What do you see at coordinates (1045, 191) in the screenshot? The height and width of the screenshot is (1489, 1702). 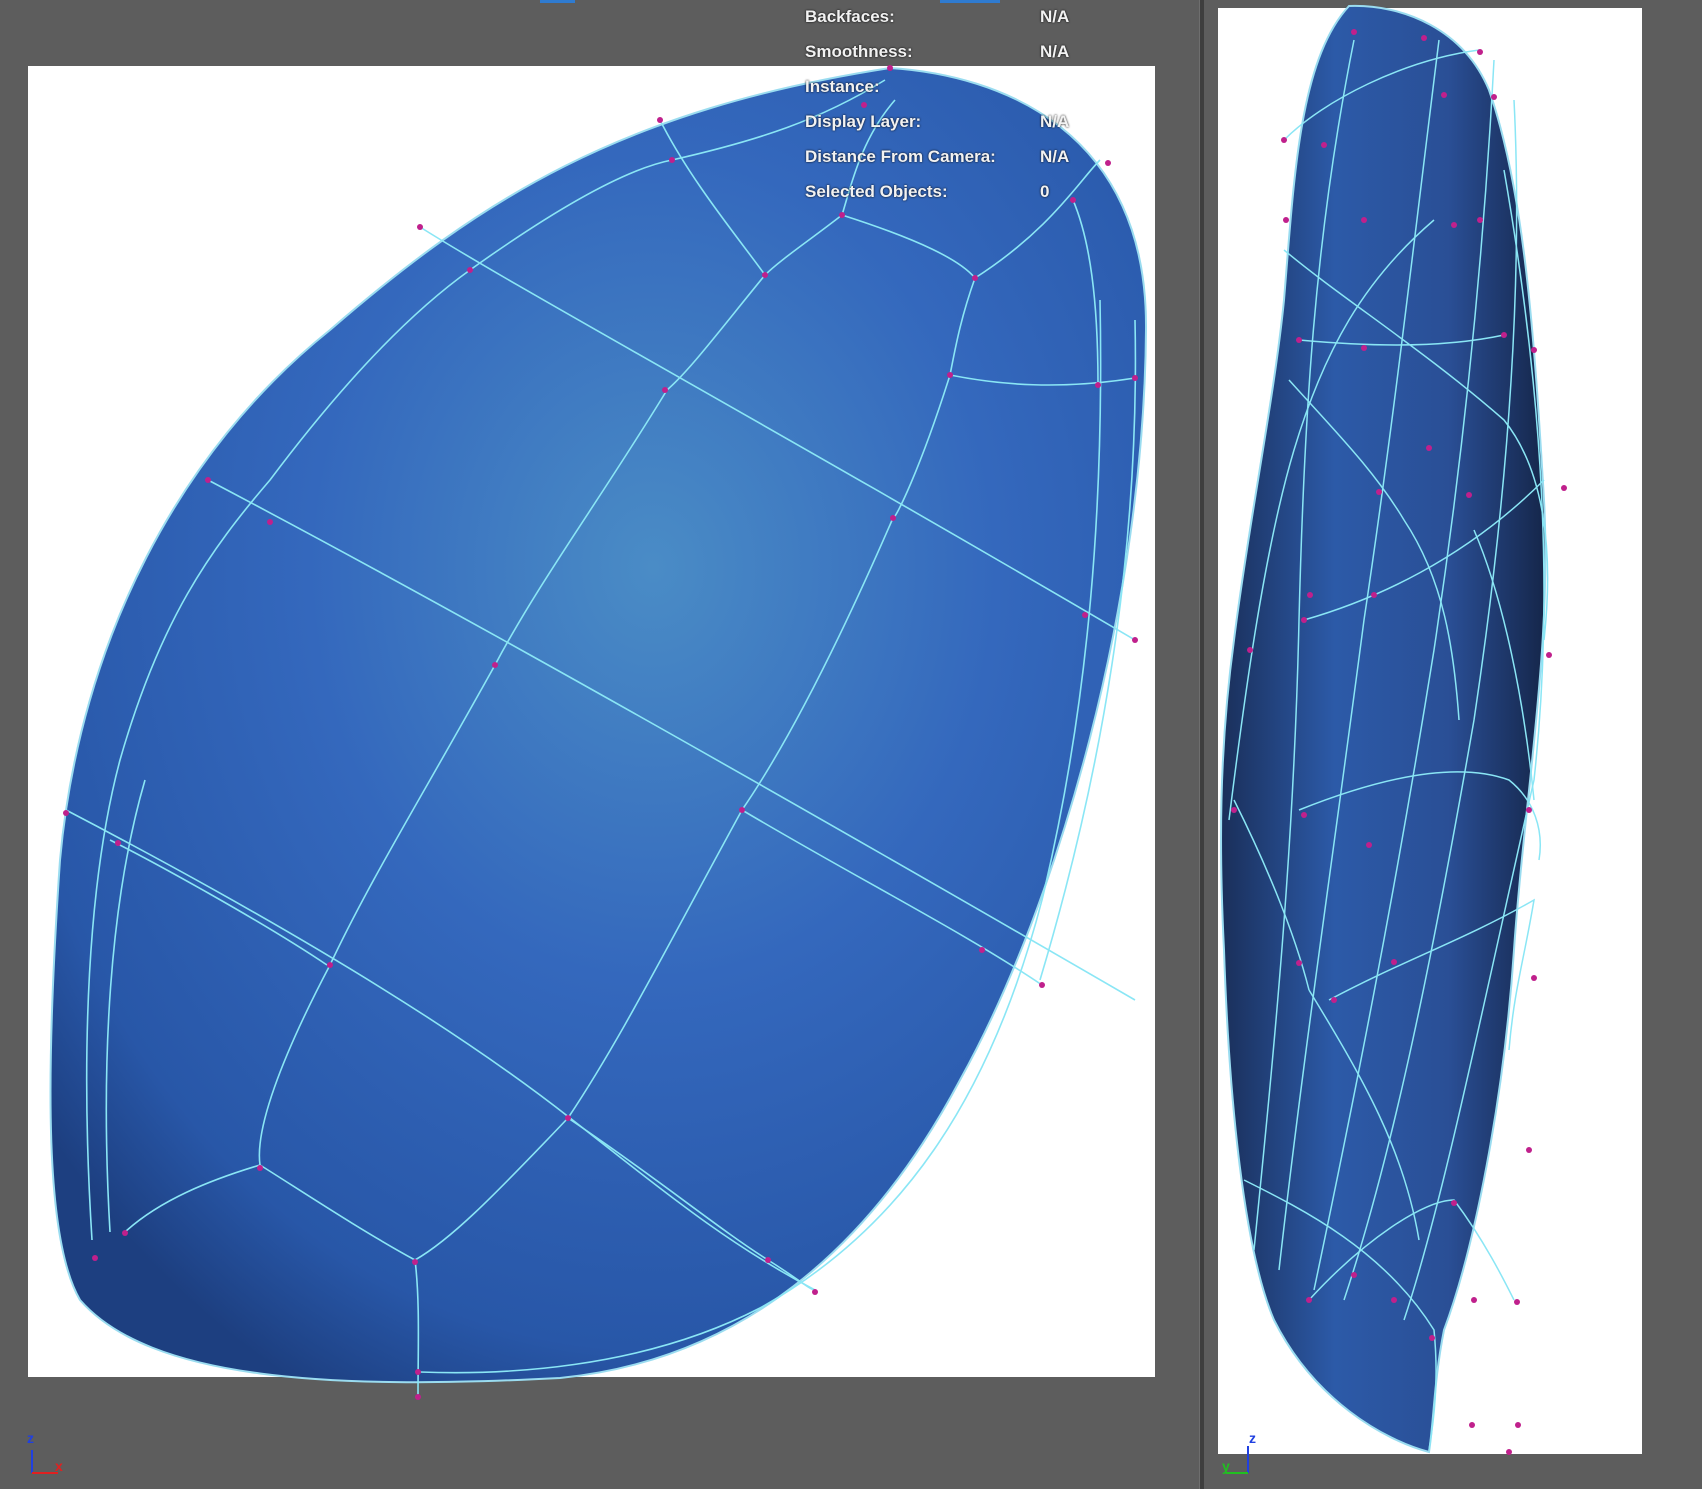 I see `hud-value: 0` at bounding box center [1045, 191].